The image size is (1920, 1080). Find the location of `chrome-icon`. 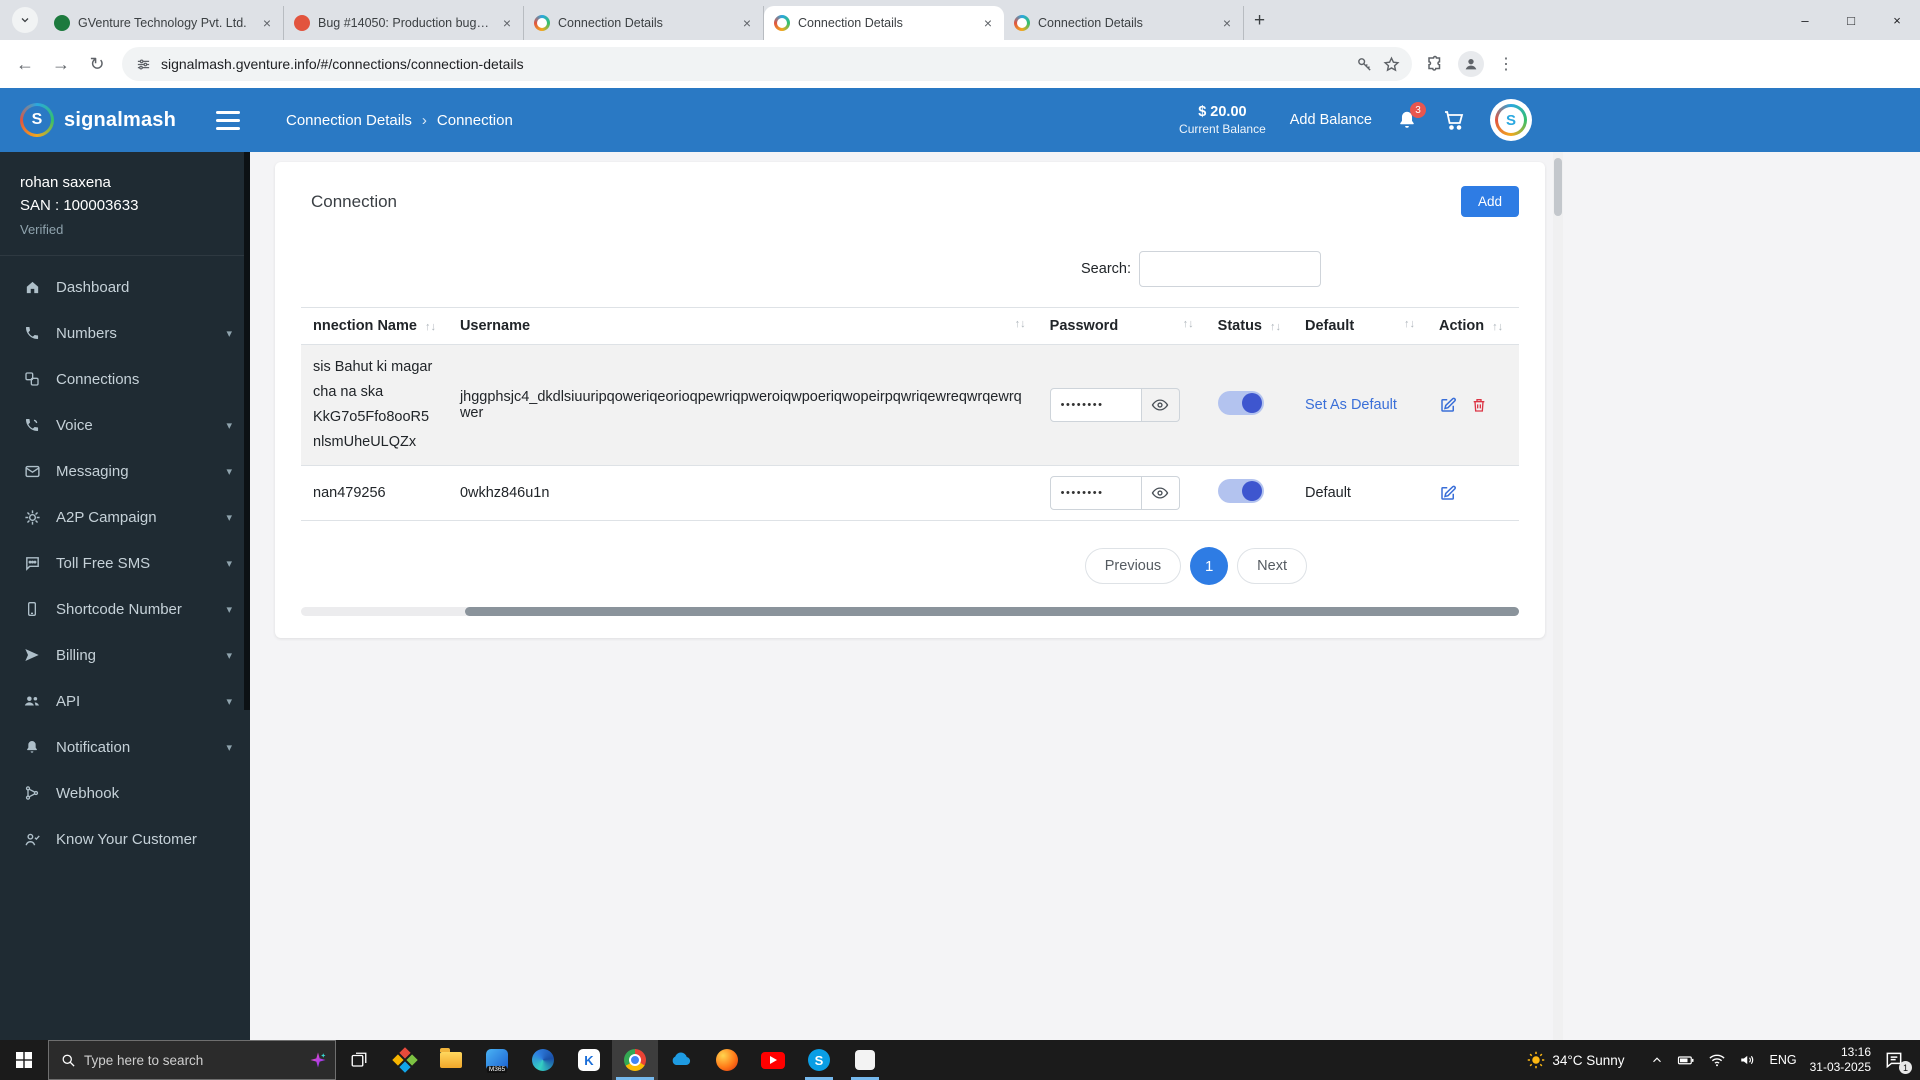

chrome-icon is located at coordinates (635, 1060).